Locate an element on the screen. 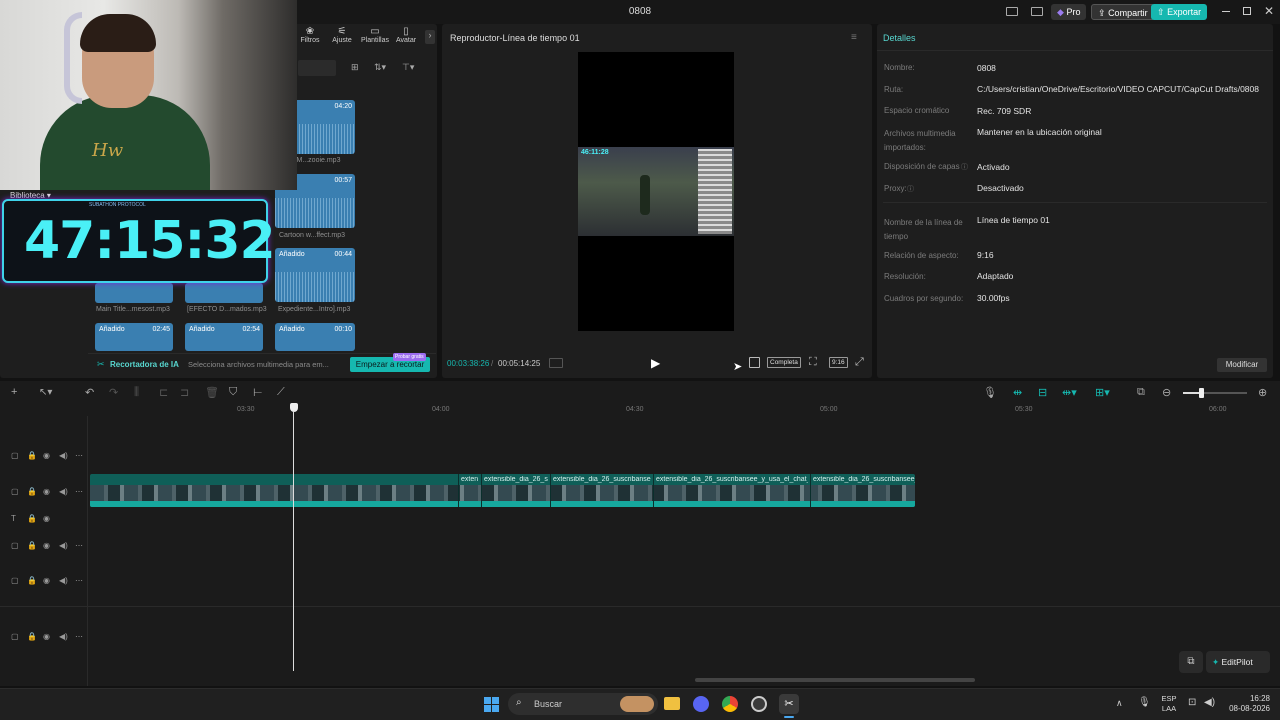 This screenshot has height=720, width=1280. magnet-icon: ⊟ is located at coordinates (1042, 392).